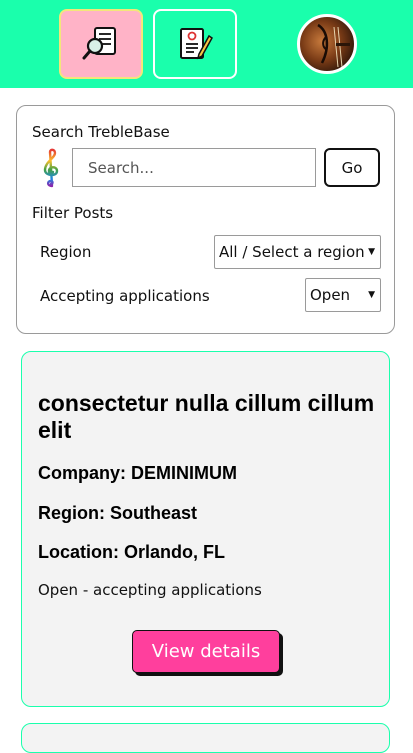 The height and width of the screenshot is (753, 413). What do you see at coordinates (330, 295) in the screenshot?
I see `accepting-select-value: Open` at bounding box center [330, 295].